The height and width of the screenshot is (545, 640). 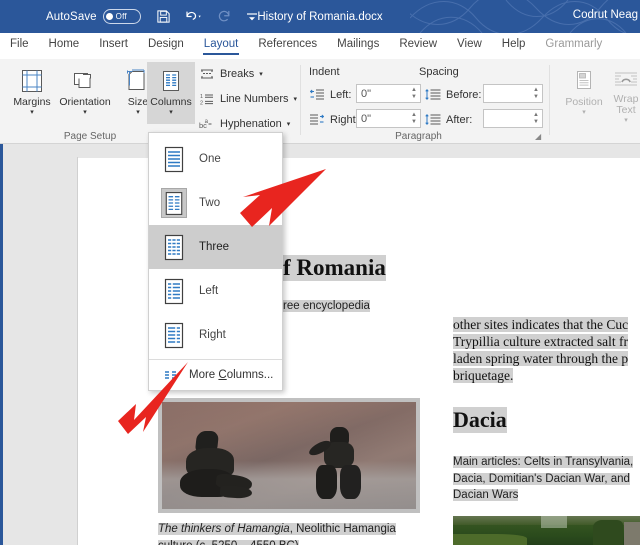 I want to click on autosave-control: AutoSave Off, so click(x=93, y=16).